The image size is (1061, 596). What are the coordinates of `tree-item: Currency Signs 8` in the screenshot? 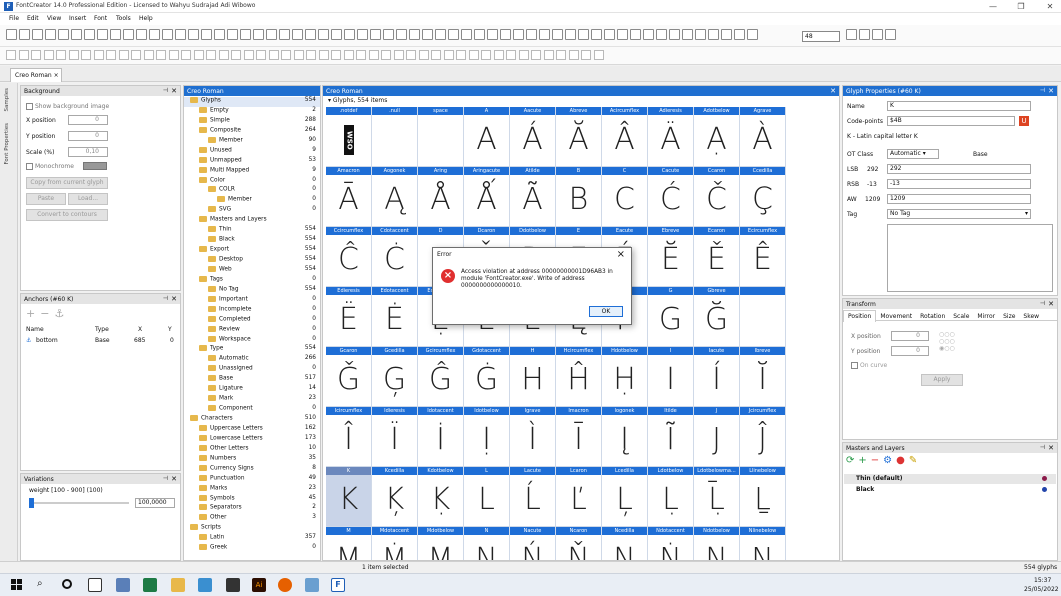 It's located at (252, 469).